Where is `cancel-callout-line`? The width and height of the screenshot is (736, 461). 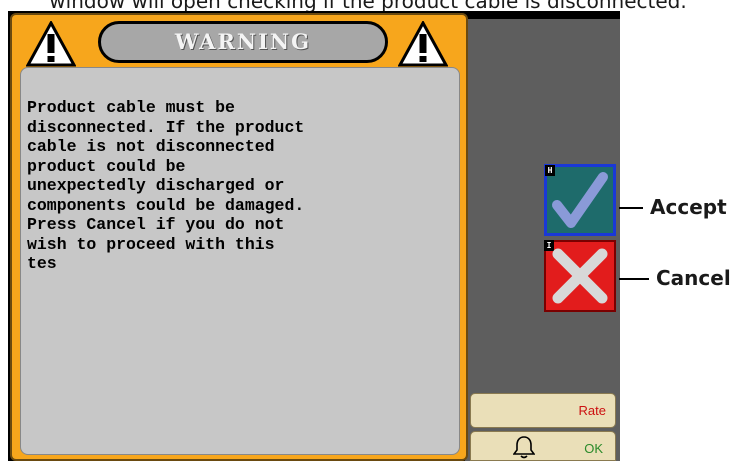 cancel-callout-line is located at coordinates (634, 279).